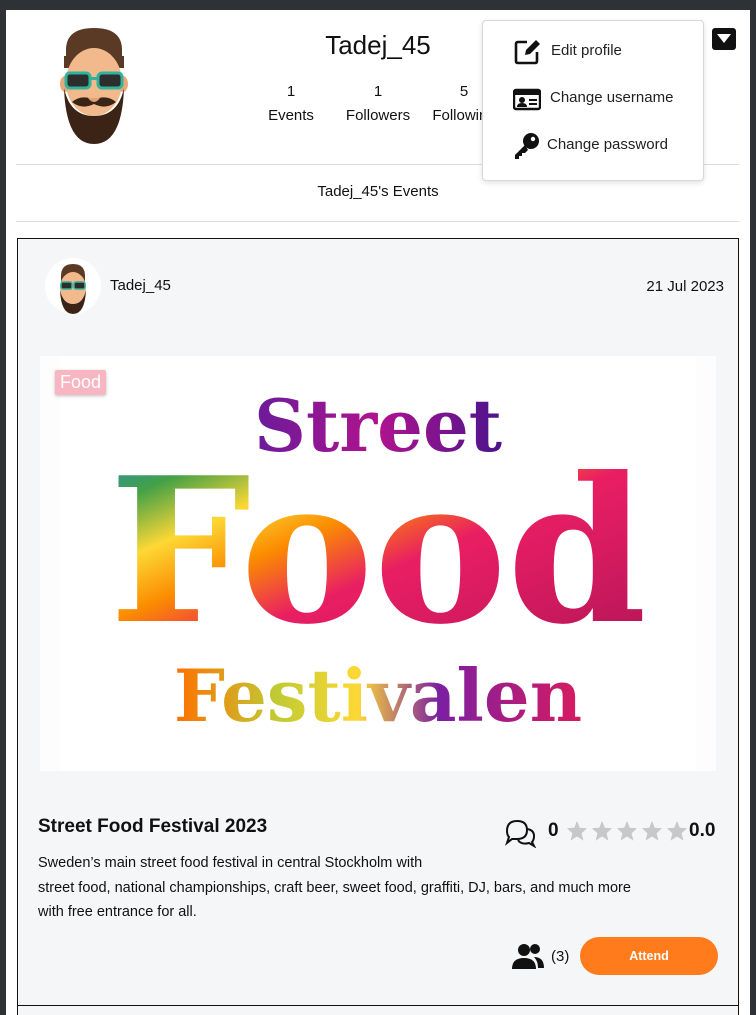  I want to click on attendees-icon, so click(528, 956).